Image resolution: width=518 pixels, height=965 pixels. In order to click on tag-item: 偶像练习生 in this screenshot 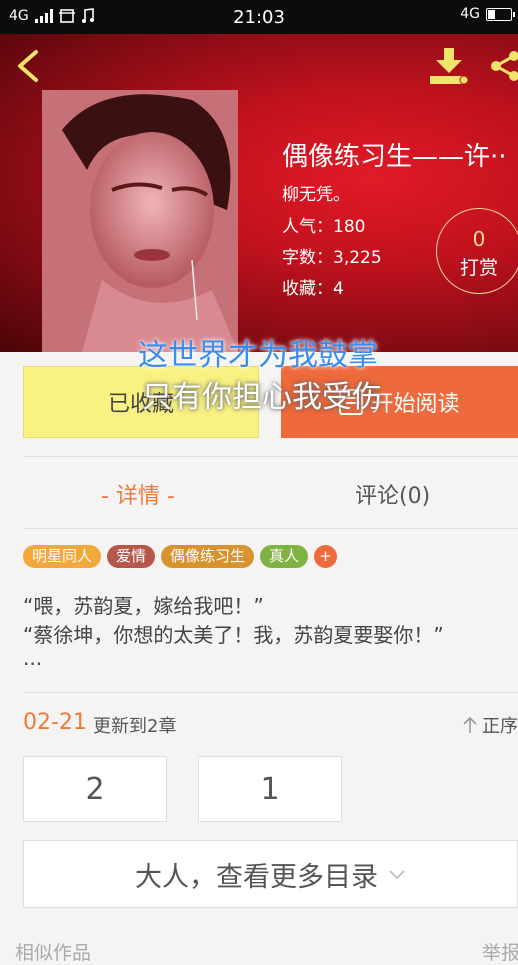, I will do `click(208, 556)`.